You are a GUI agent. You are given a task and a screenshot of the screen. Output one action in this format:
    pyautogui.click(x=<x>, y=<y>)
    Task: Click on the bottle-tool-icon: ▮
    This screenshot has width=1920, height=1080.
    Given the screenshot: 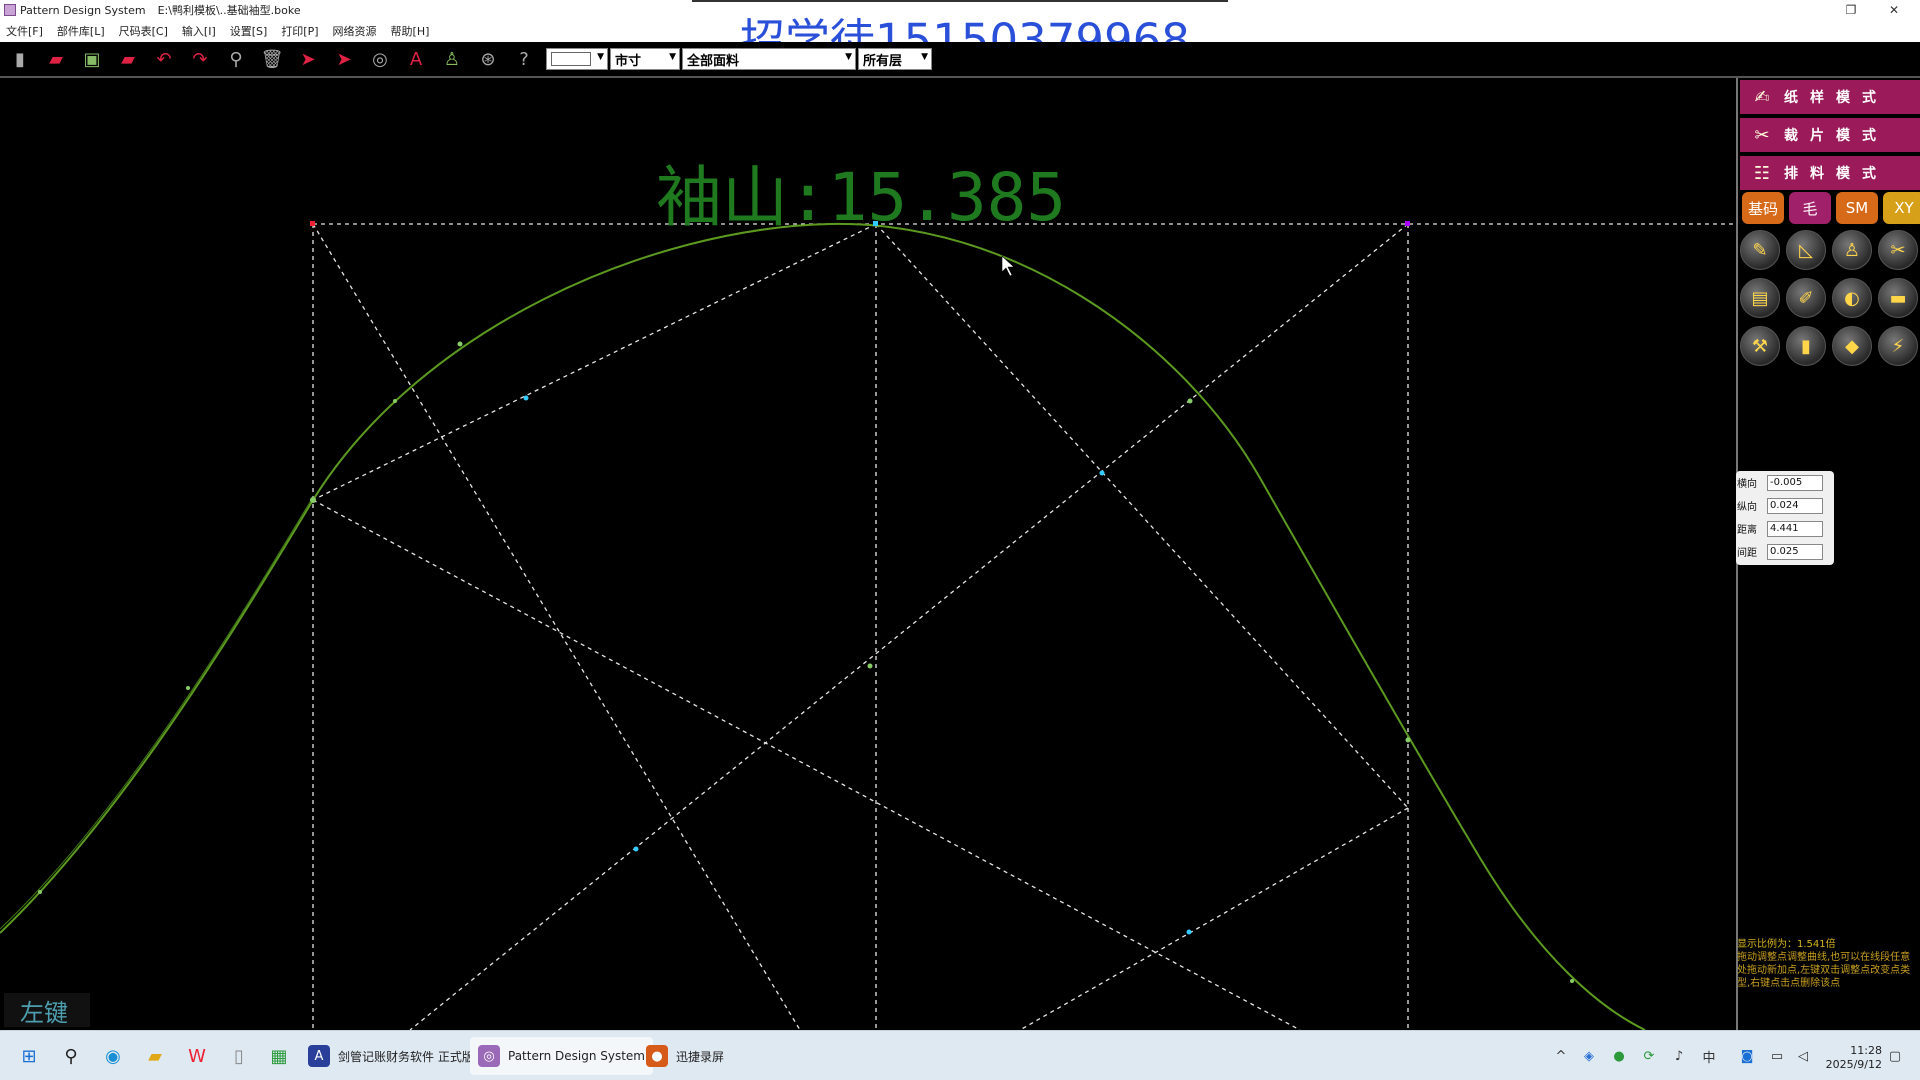 What is the action you would take?
    pyautogui.click(x=1806, y=346)
    